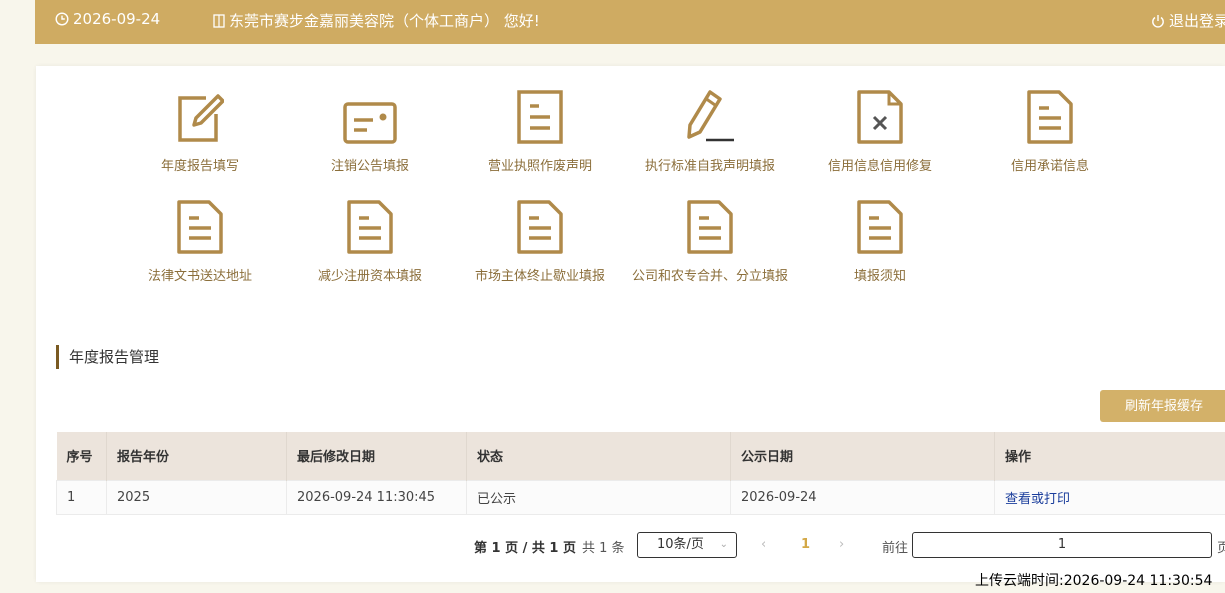 The height and width of the screenshot is (593, 1225). I want to click on table-header-row: 序号 报告年份 最后修改日期 状态 公示日期 操作, so click(640, 456).